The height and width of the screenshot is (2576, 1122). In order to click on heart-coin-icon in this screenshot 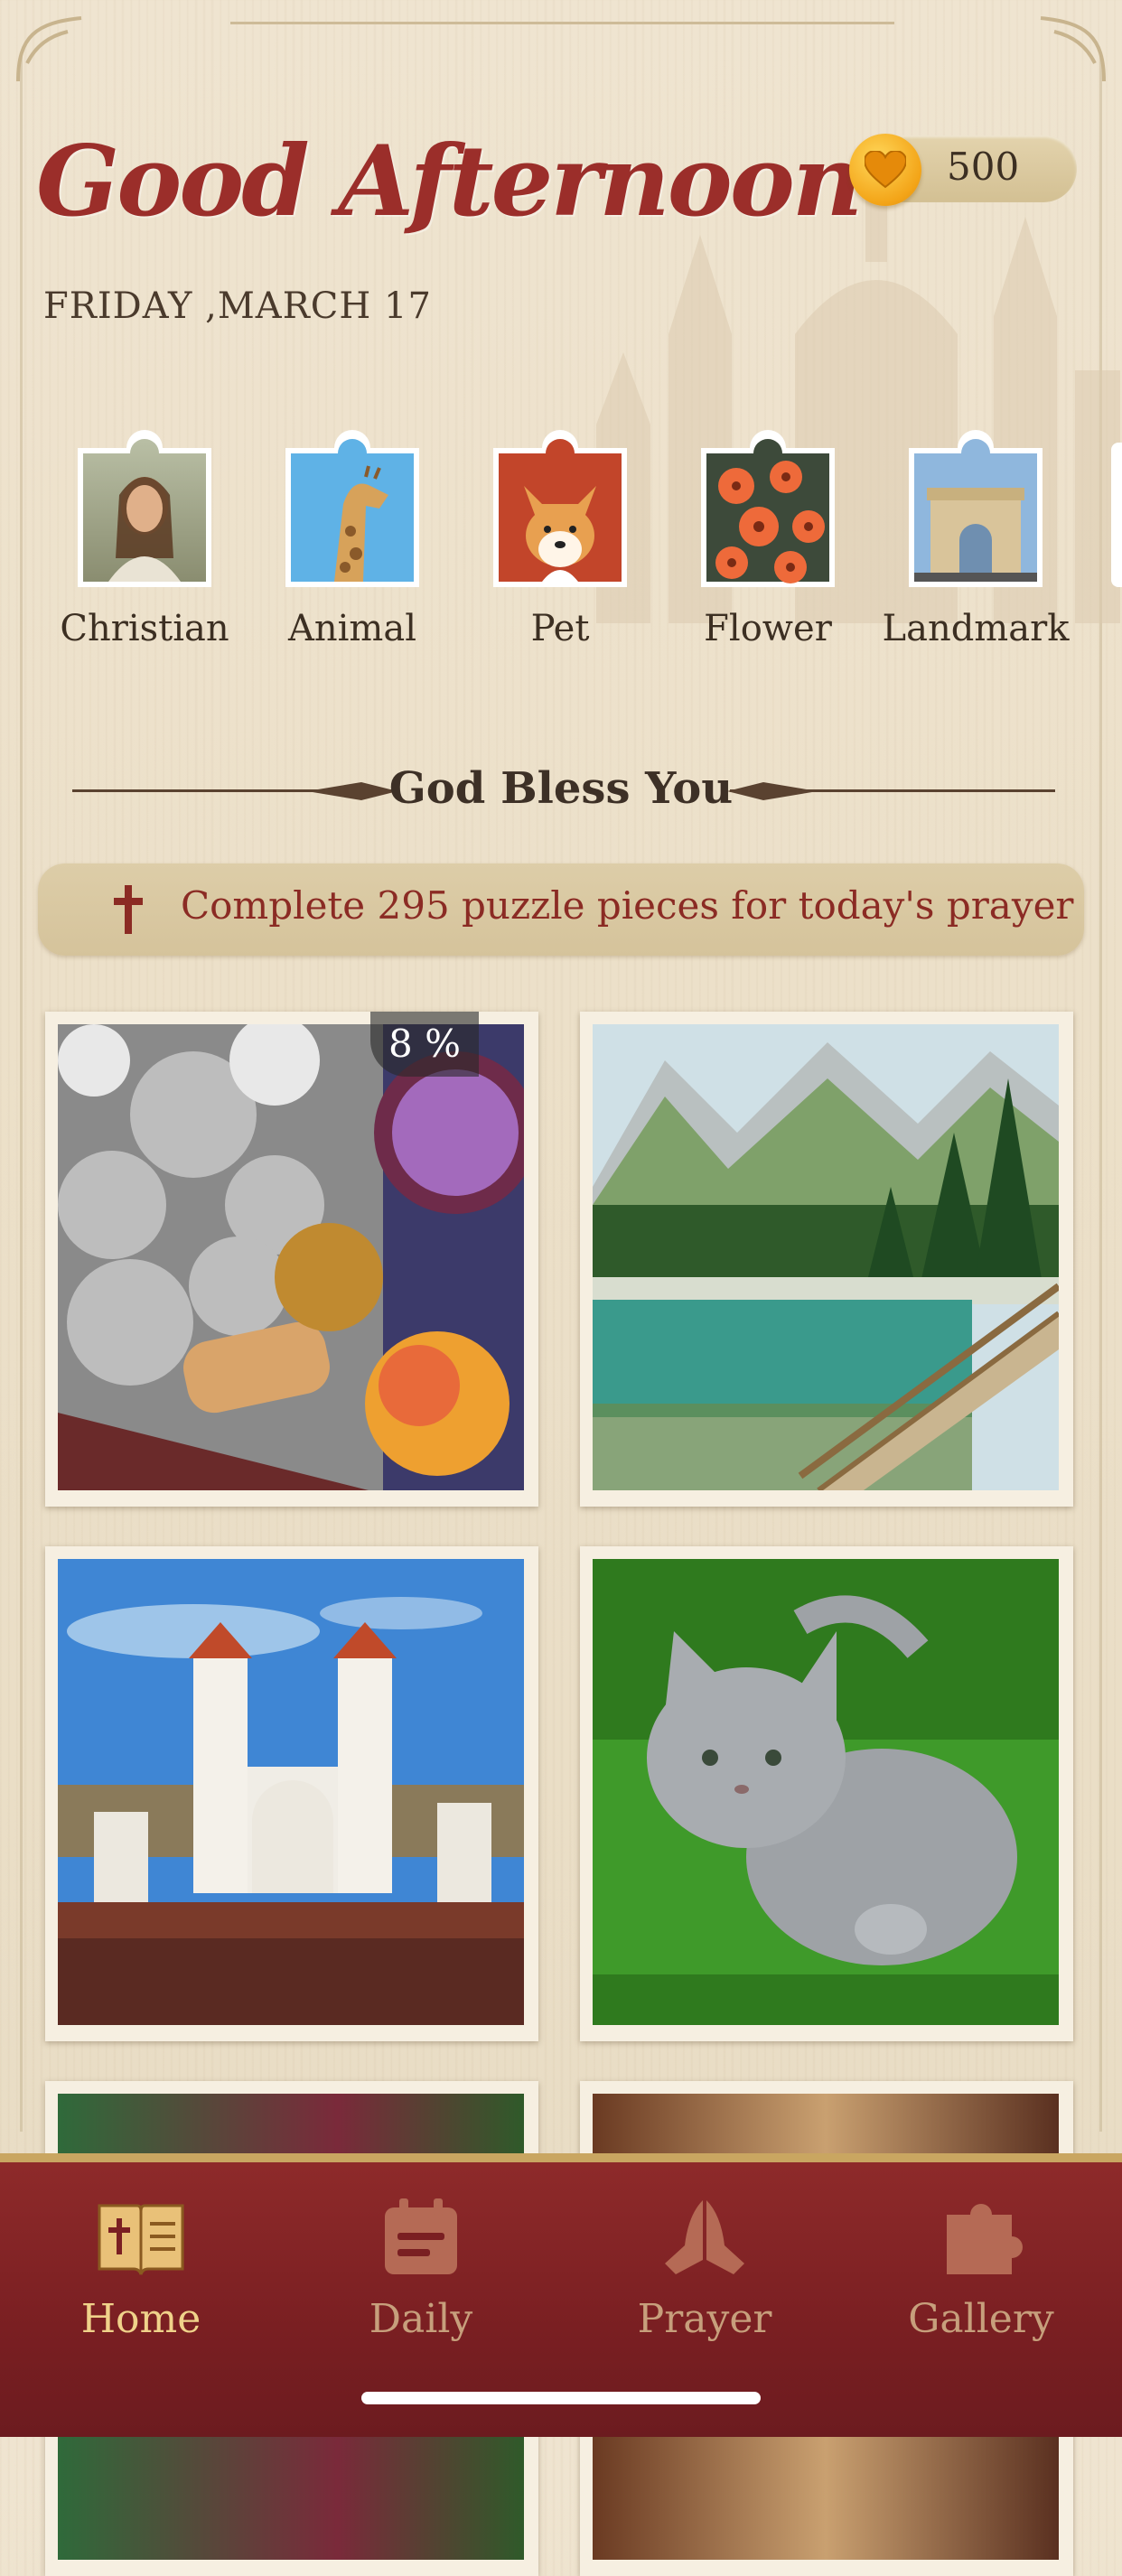, I will do `click(885, 170)`.